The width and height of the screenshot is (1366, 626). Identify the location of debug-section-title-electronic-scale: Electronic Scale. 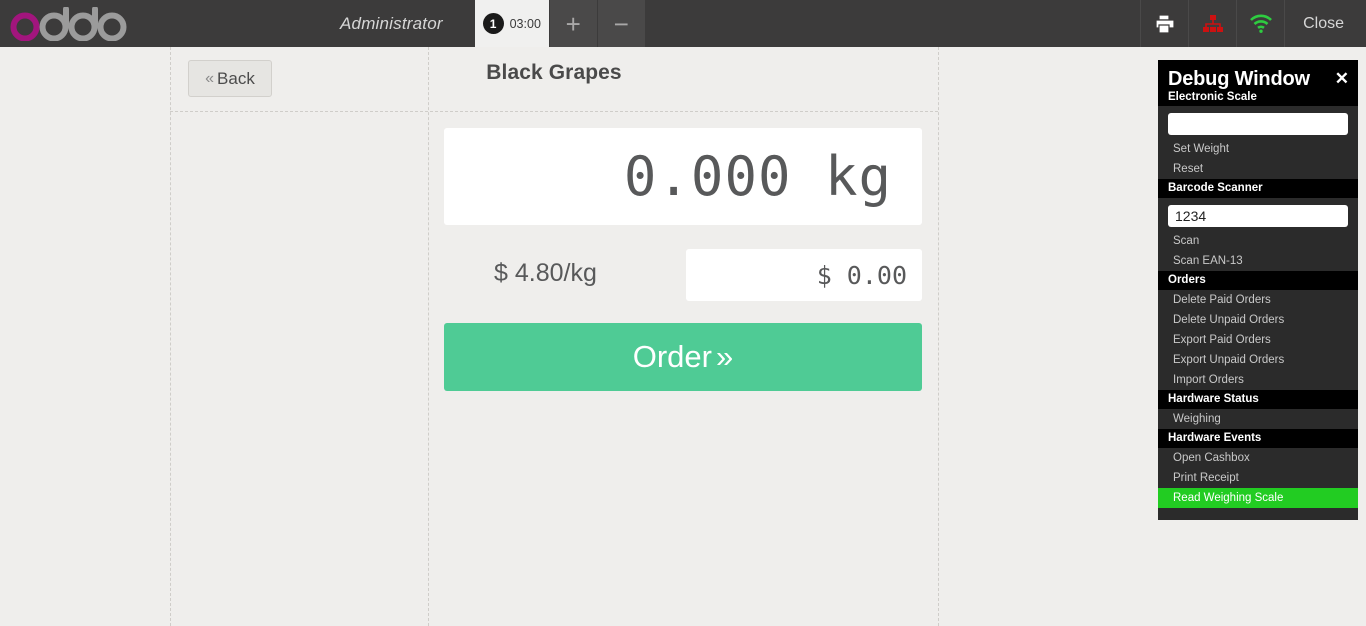
(1258, 97).